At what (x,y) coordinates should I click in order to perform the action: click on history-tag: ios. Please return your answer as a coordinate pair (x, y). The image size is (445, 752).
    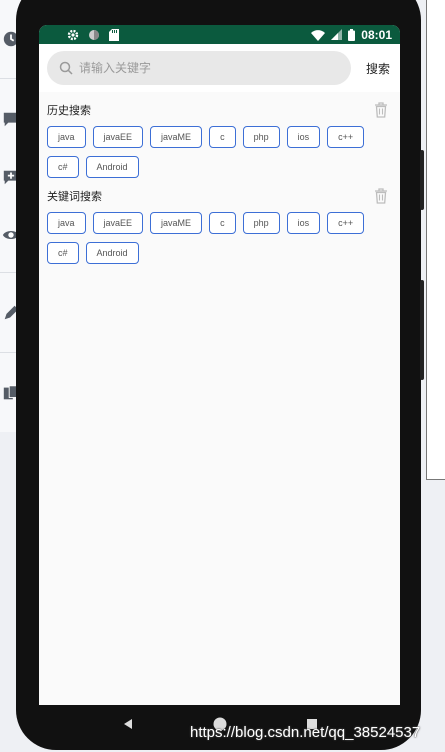
    Looking at the image, I should click on (303, 137).